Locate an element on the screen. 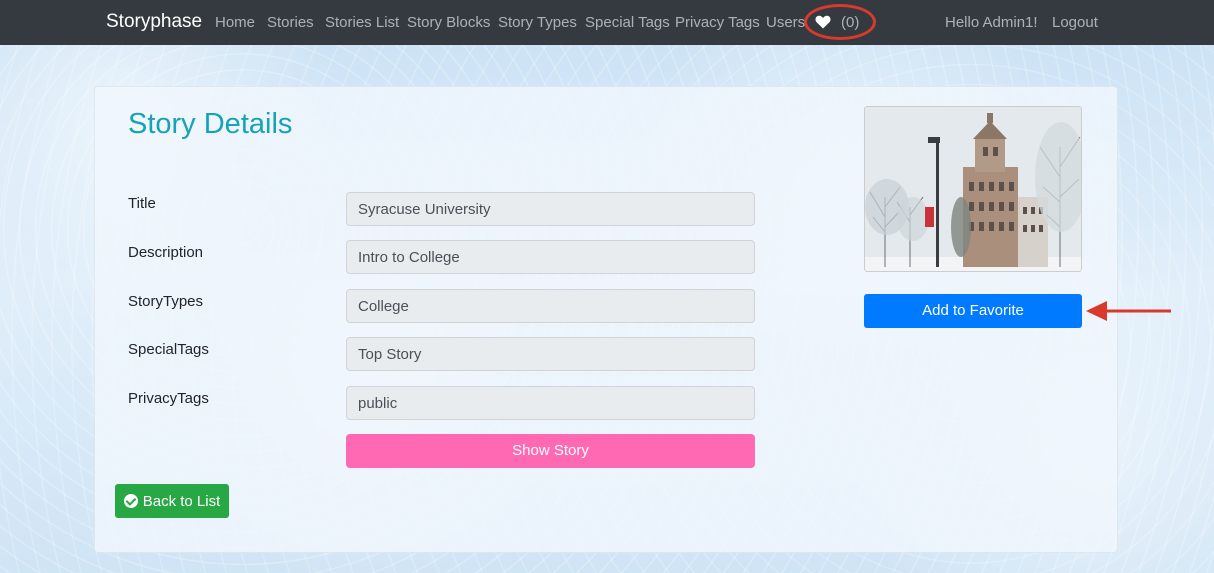  storytypes-field: College is located at coordinates (550, 306).